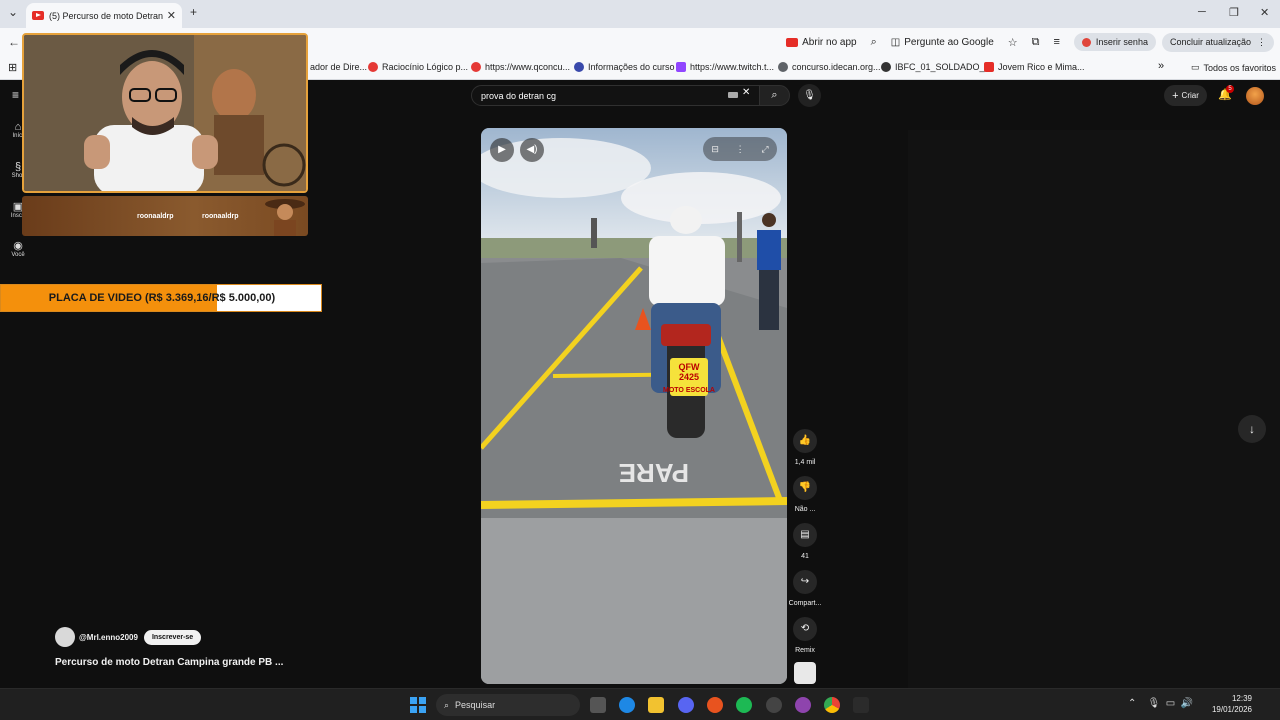  I want to click on search-button: ⌕, so click(774, 95).